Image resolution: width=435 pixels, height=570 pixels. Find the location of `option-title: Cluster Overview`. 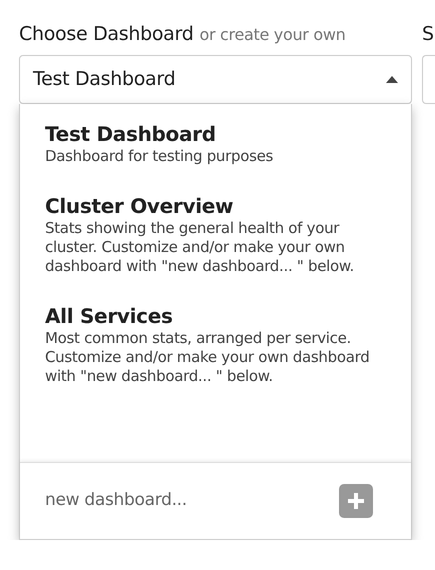

option-title: Cluster Overview is located at coordinates (215, 206).